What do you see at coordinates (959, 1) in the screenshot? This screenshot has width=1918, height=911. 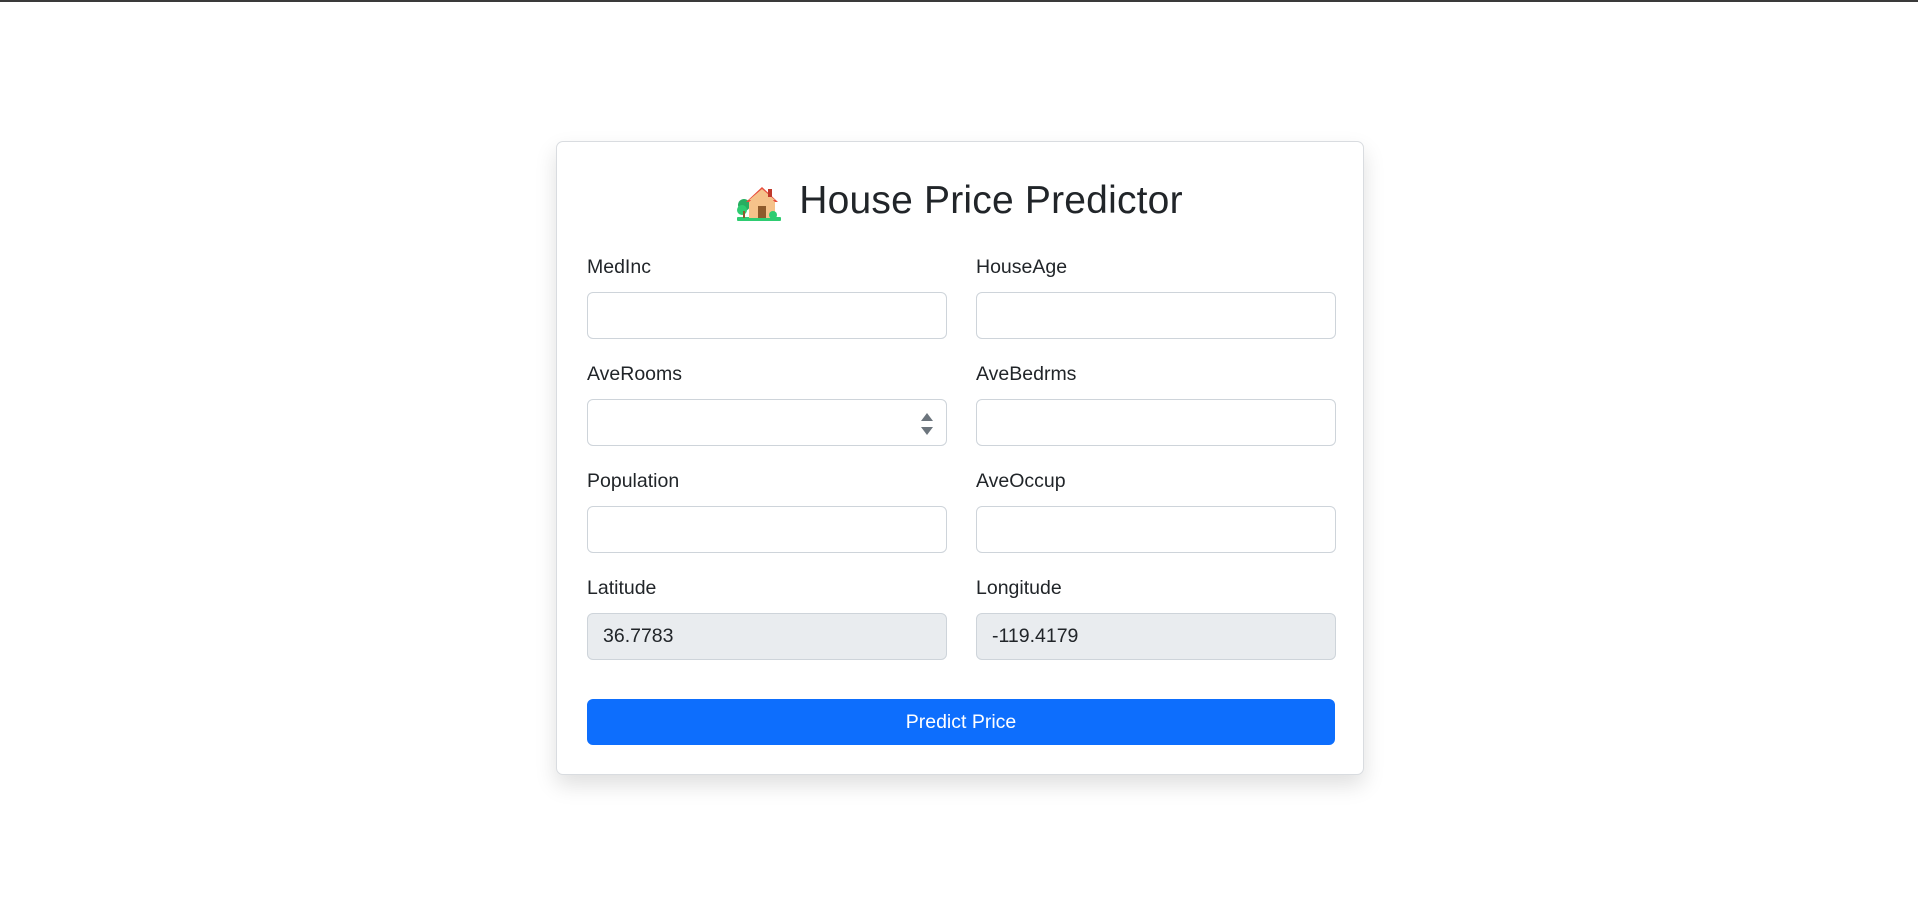 I see `window-top-border` at bounding box center [959, 1].